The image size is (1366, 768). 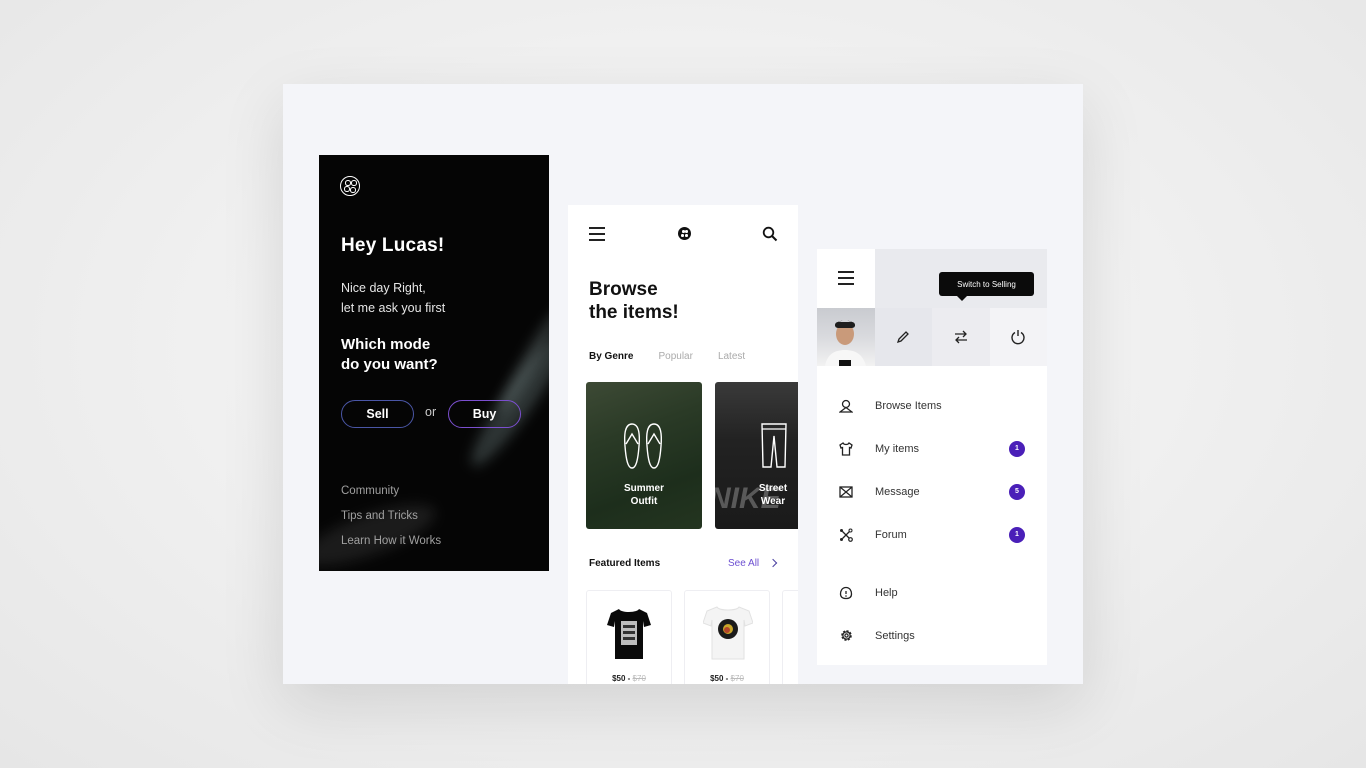 I want to click on menu-item-label: Settings, so click(x=895, y=635).